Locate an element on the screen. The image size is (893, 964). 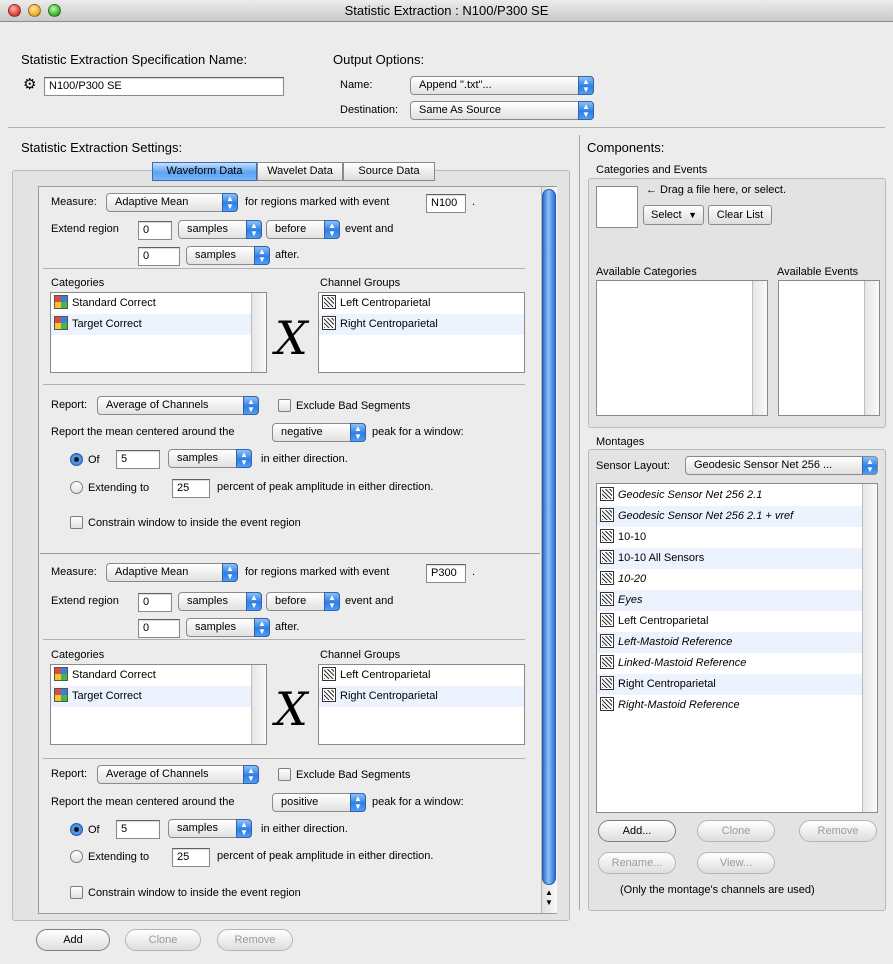
remove-measure-button: Remove is located at coordinates (255, 940).